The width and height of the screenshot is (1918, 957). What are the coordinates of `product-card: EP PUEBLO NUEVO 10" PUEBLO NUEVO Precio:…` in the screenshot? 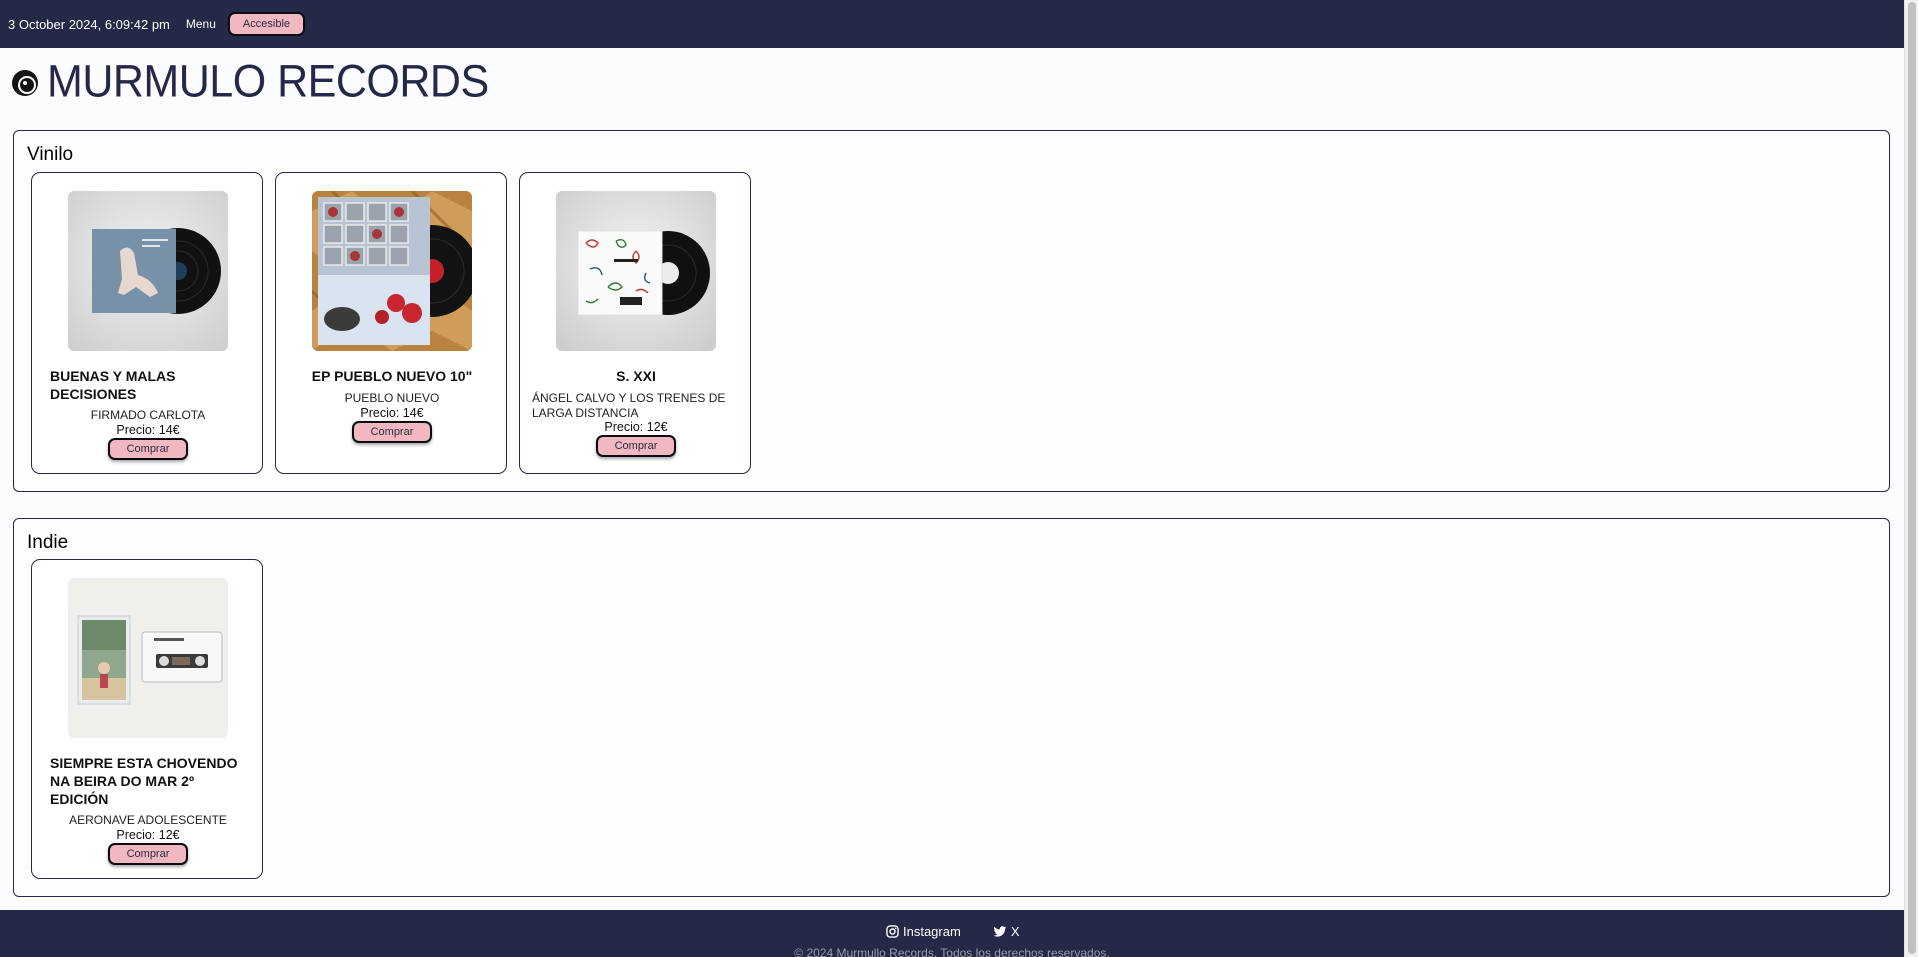 It's located at (391, 323).